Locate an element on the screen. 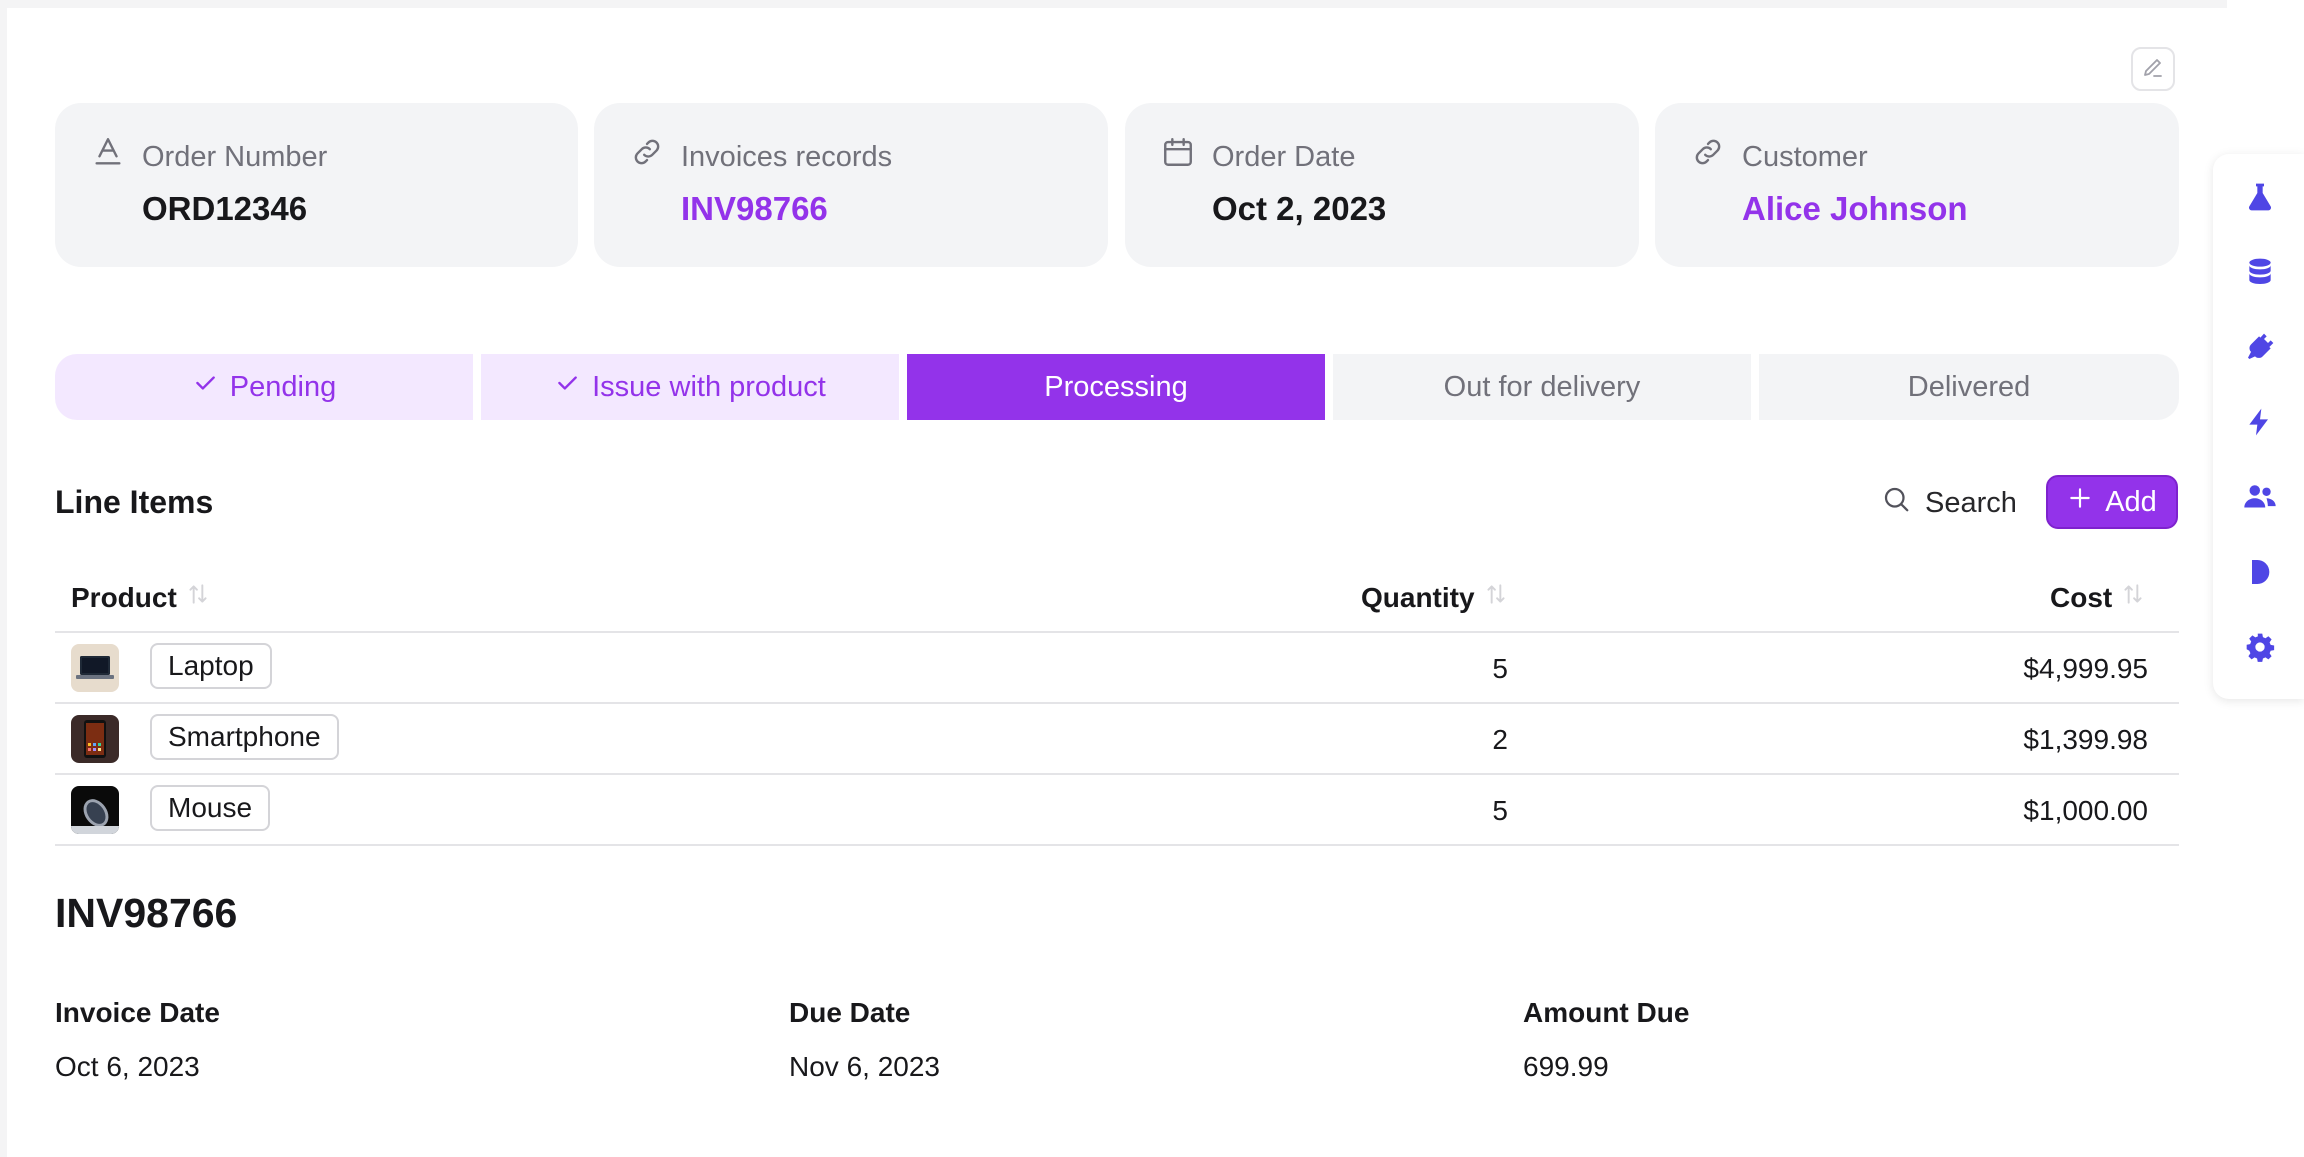  amount-due-value: 699.99 is located at coordinates (1566, 1066).